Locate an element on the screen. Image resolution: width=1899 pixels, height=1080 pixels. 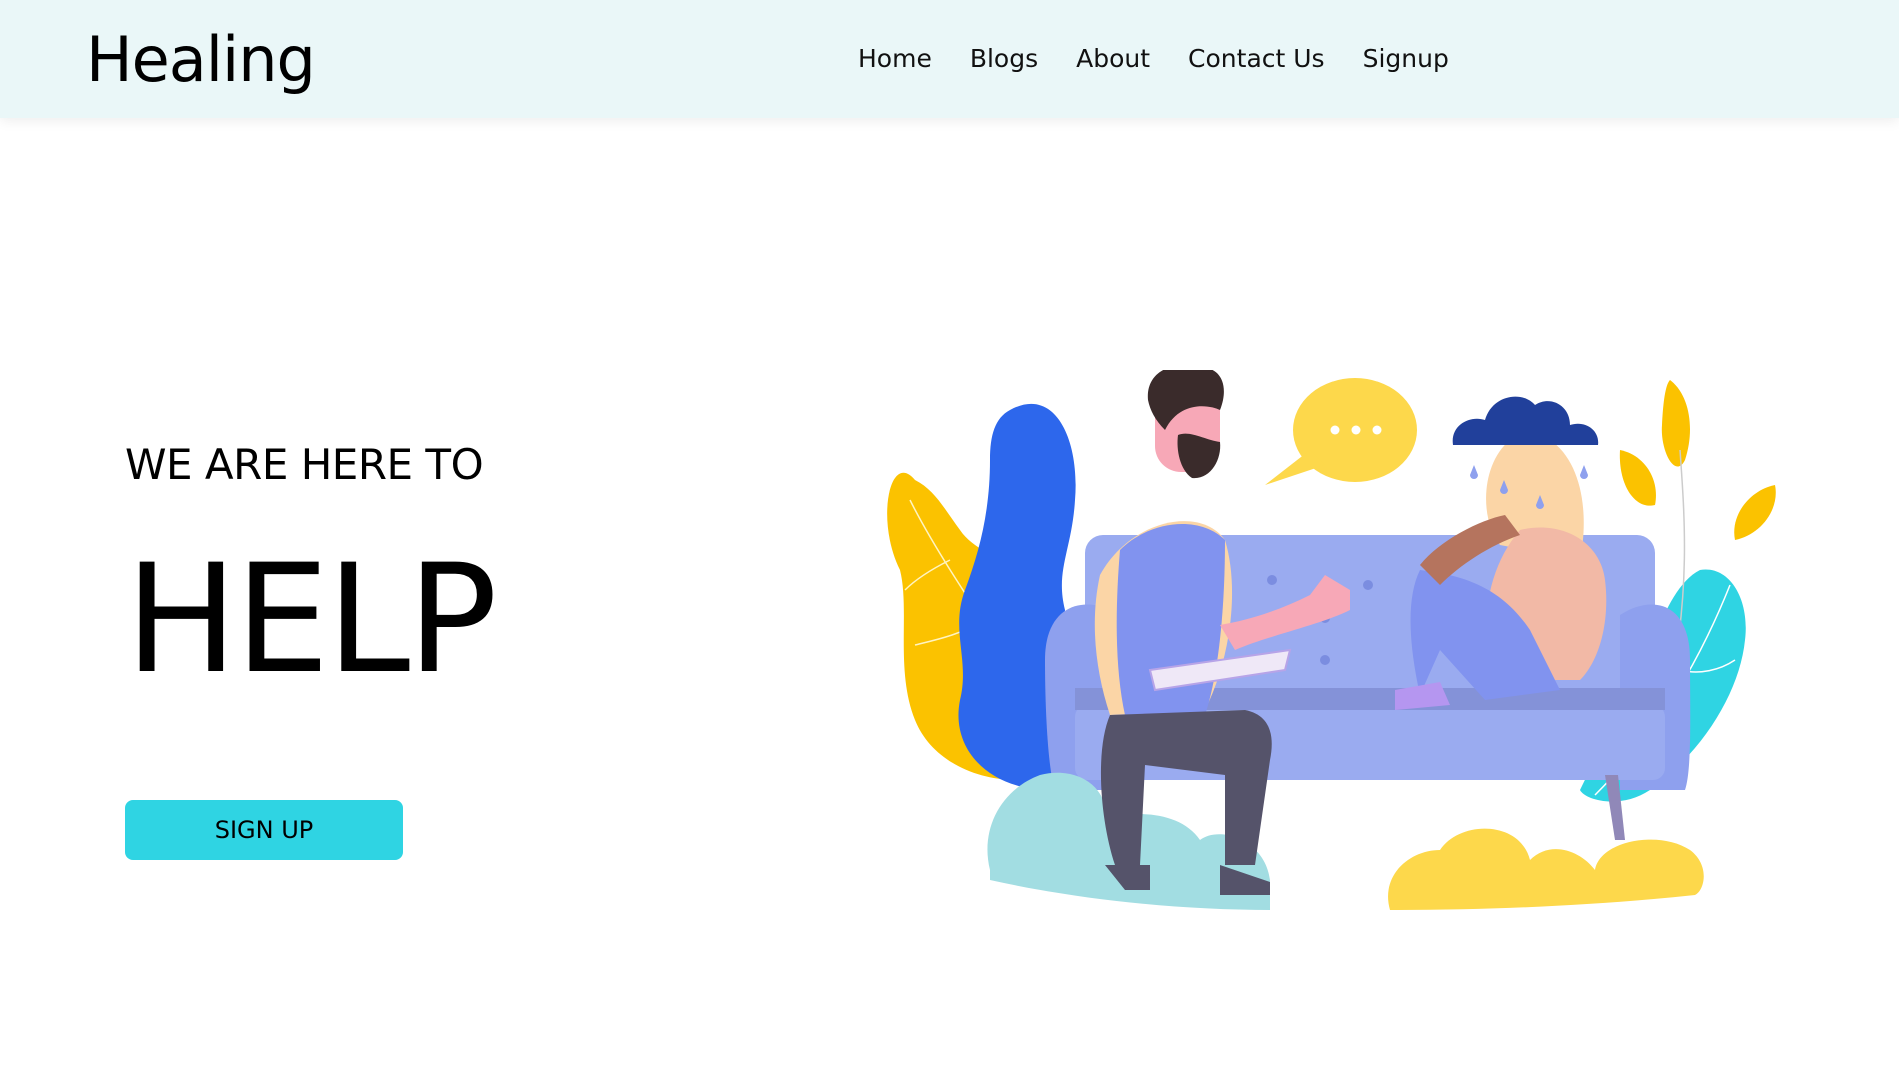
yellow-branch is located at coordinates (1697, 460).